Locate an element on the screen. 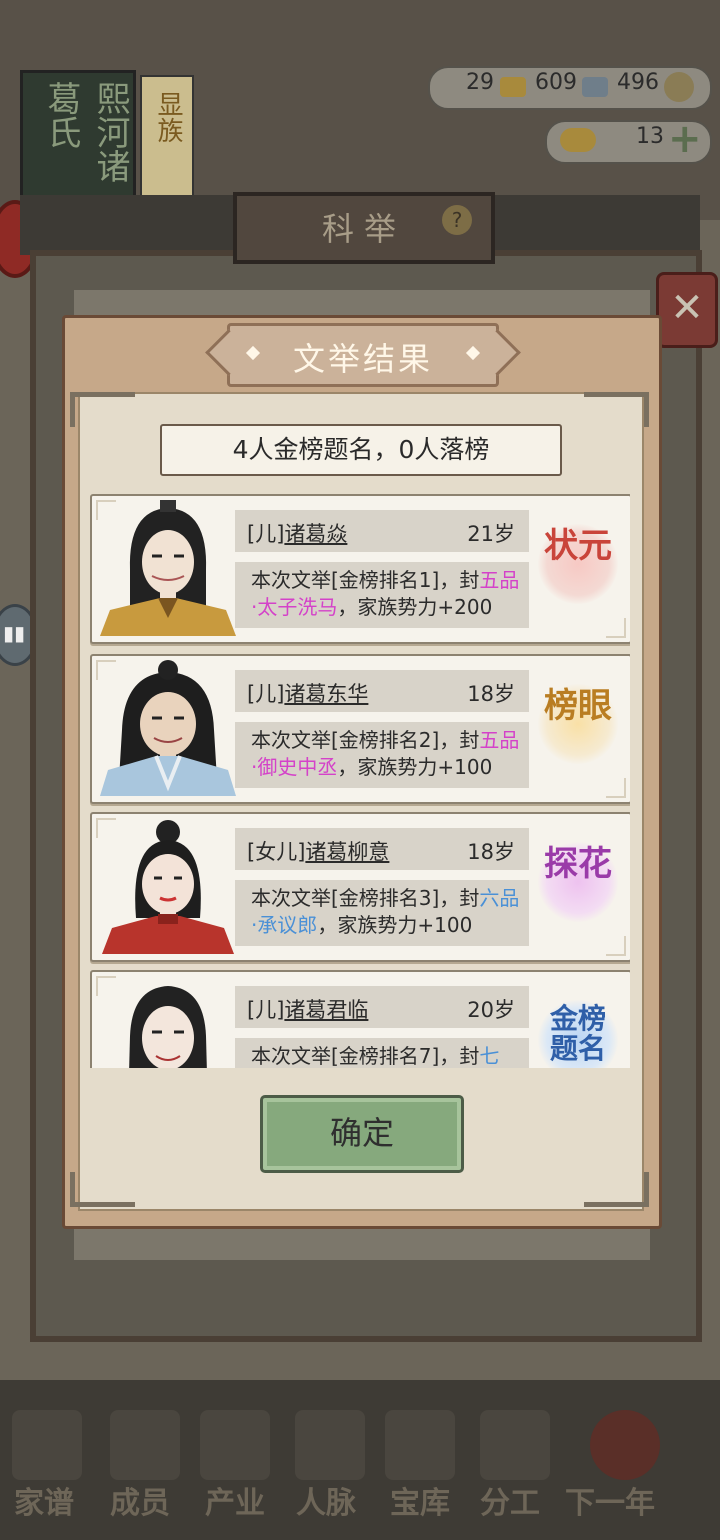  nav-next-year-icon is located at coordinates (625, 1445).